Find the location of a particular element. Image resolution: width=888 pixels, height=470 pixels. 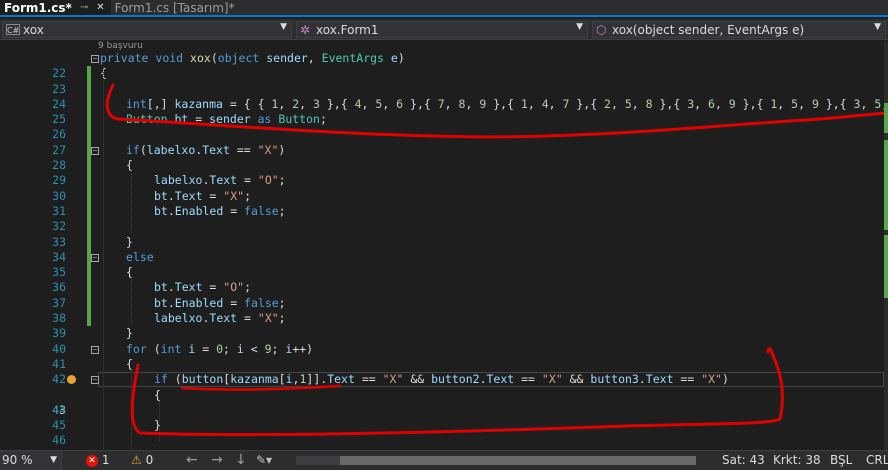

code-line: 39 labelxo.Text = "X"; is located at coordinates (444, 325).